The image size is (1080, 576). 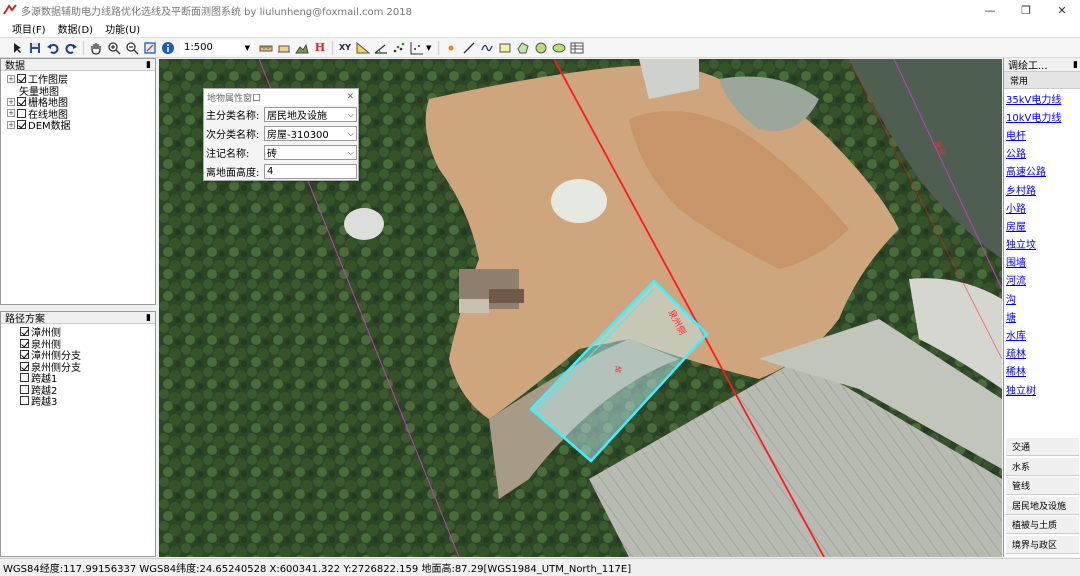 I want to click on feature-link: 乡村路, so click(x=1042, y=189).